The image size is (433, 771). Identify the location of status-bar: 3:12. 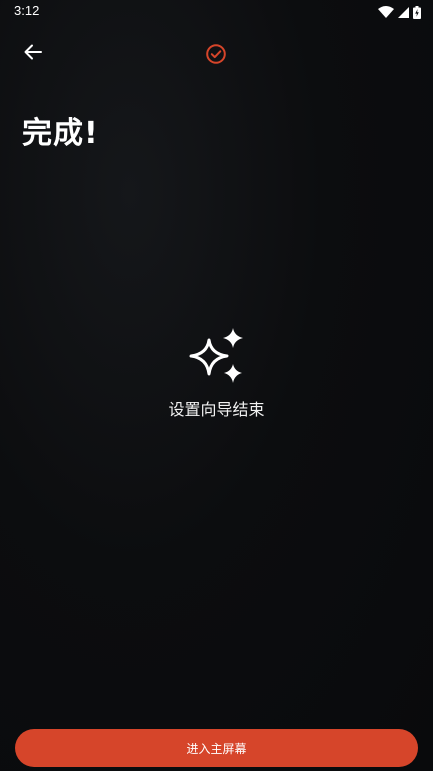
(216, 12).